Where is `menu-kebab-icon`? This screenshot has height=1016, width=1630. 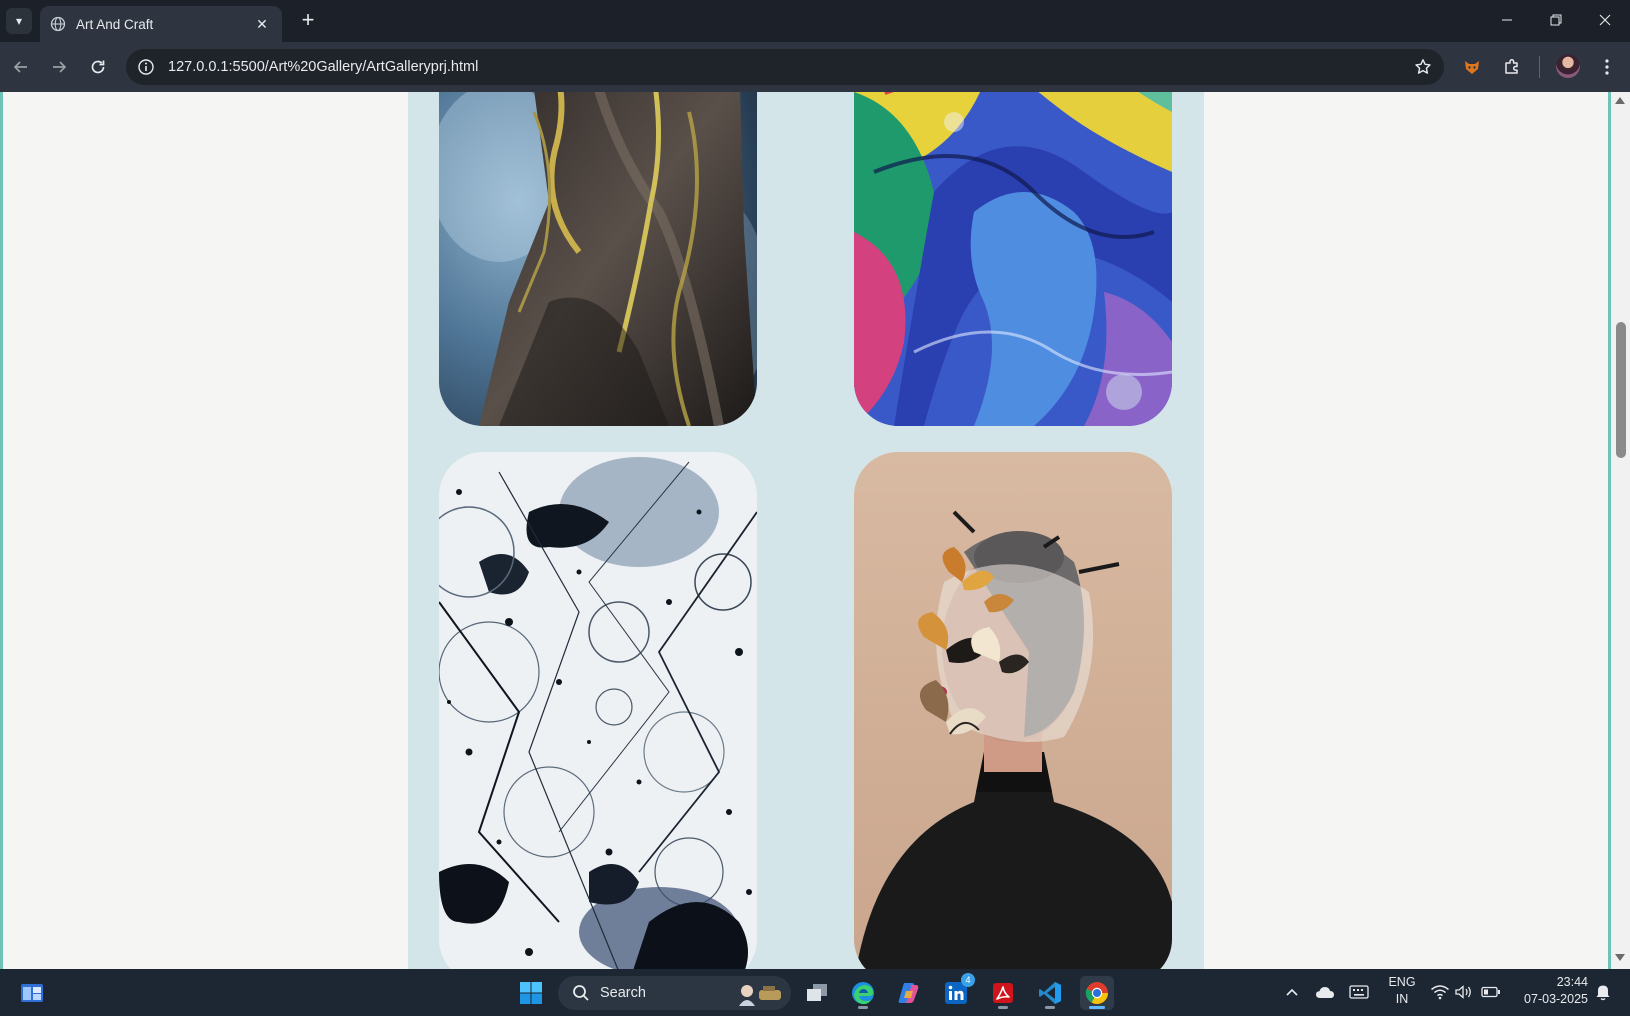
menu-kebab-icon is located at coordinates (1607, 67).